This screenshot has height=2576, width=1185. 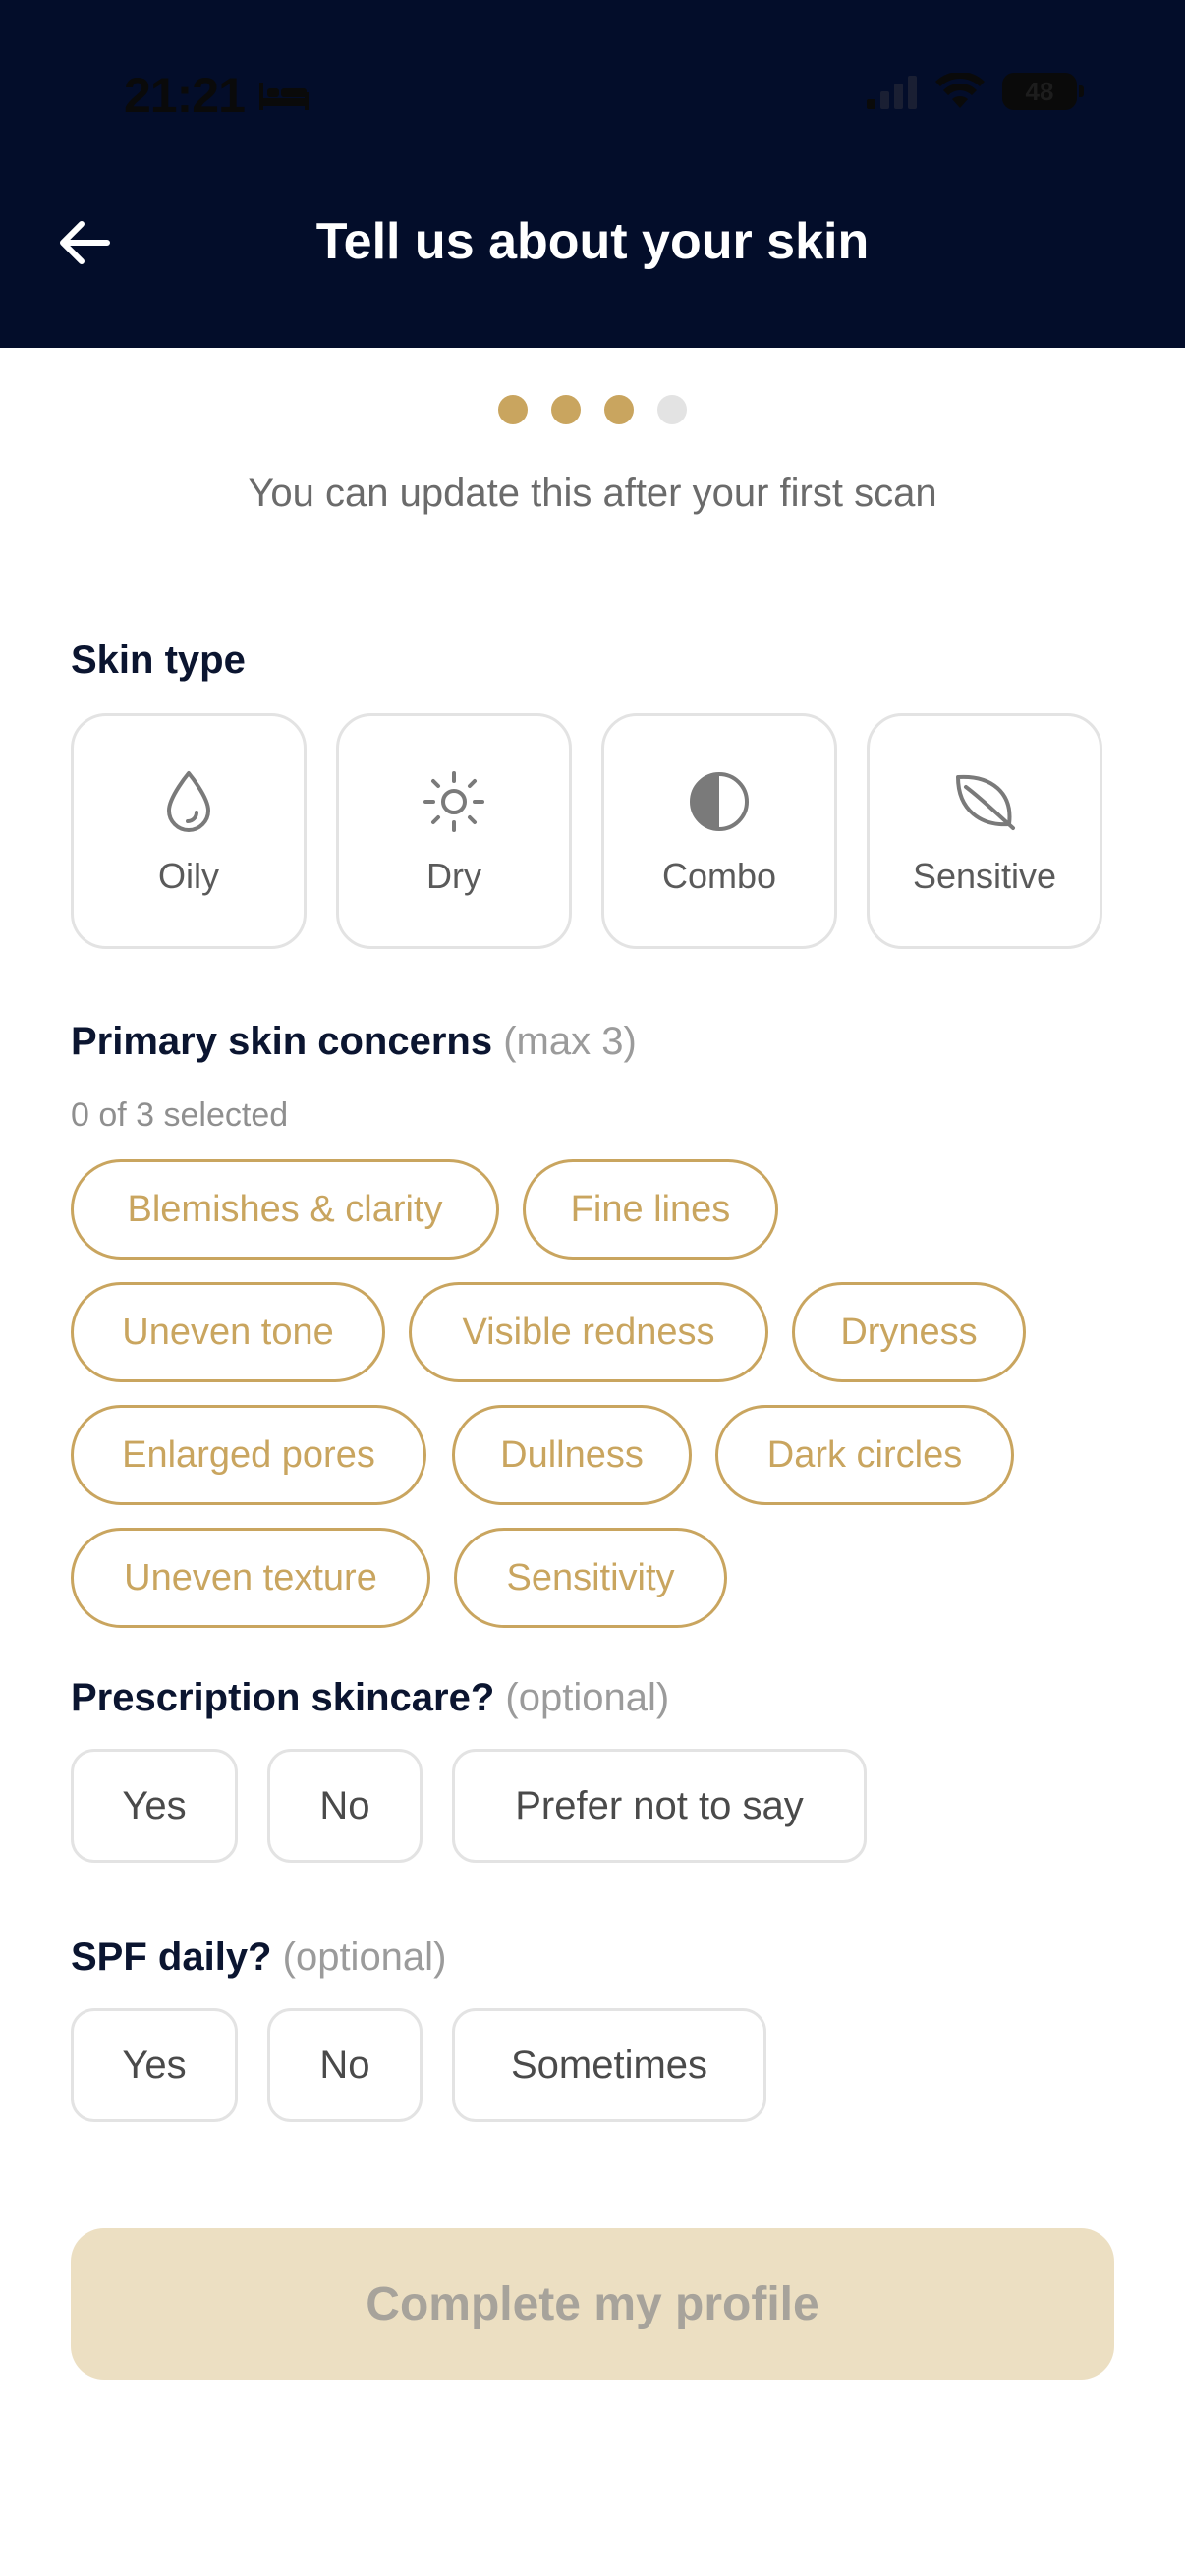 I want to click on prescription-title: Prescription skincare?, so click(x=283, y=1697).